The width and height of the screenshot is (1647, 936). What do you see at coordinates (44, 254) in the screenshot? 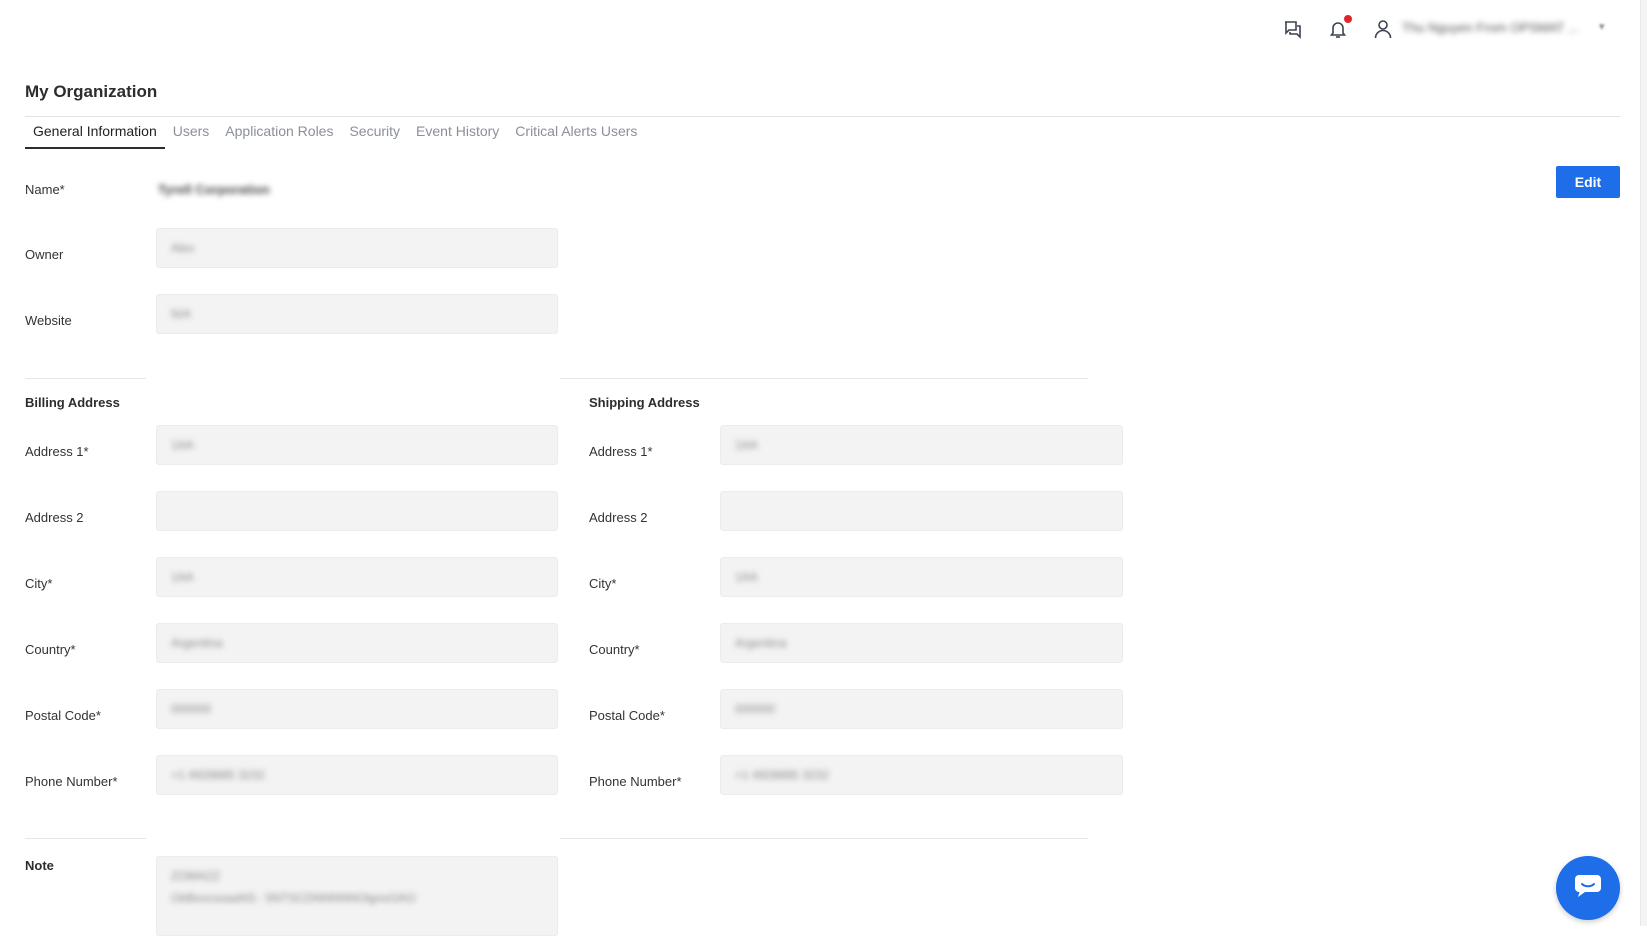
I see `owner-label: Owner` at bounding box center [44, 254].